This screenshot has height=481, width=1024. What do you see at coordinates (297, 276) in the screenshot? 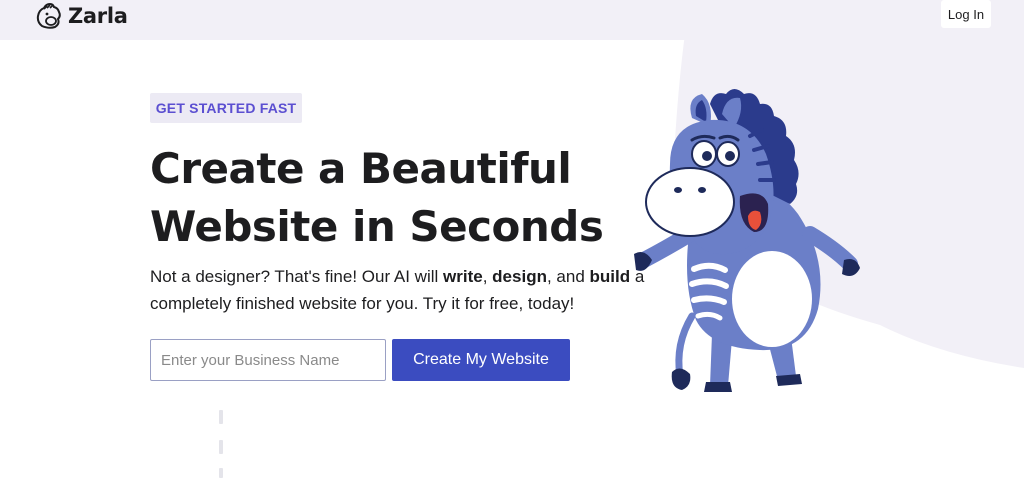
I see `description-text-1: Not a designer? That's fine! Our AI will` at bounding box center [297, 276].